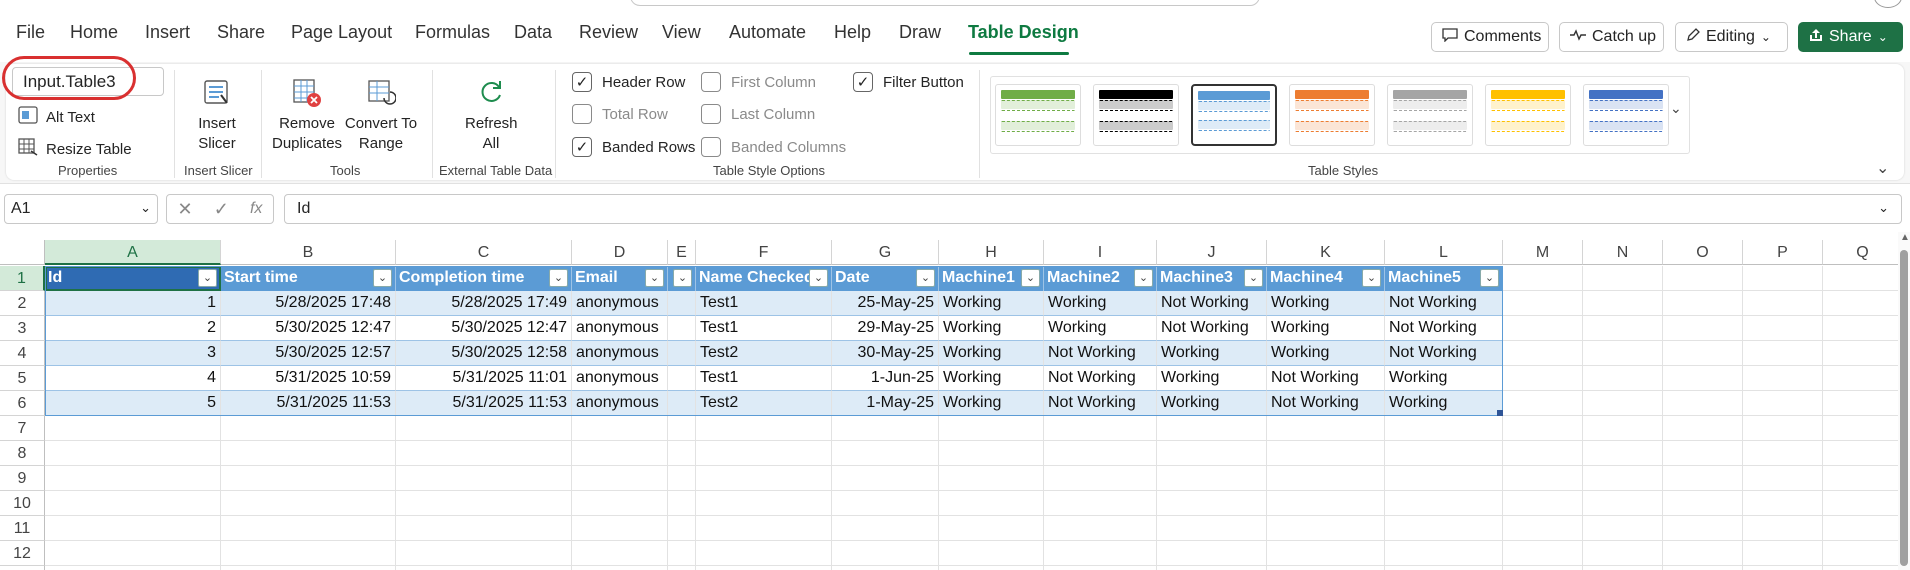 The image size is (1910, 570). I want to click on share-button: Share ⌄, so click(1850, 37).